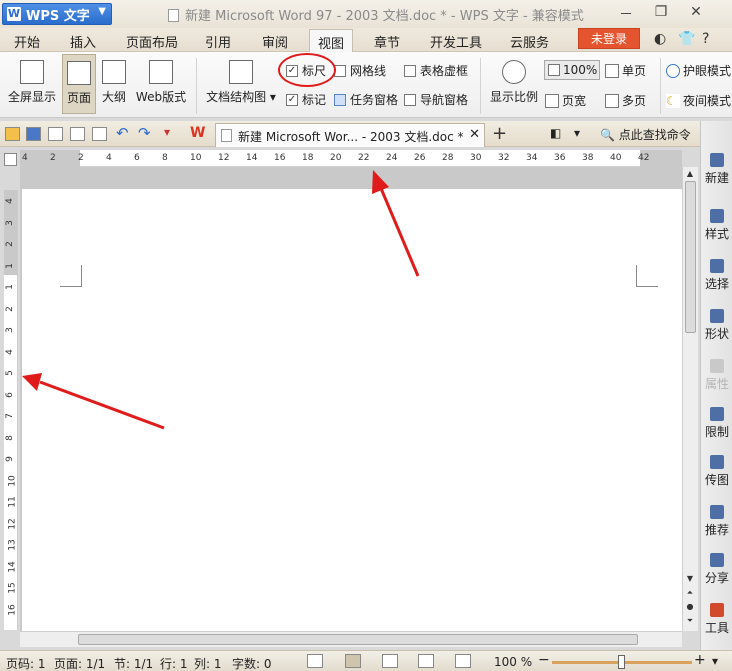  Describe the element at coordinates (513, 662) in the screenshot. I see `status-zoom-value: 100 %` at that location.